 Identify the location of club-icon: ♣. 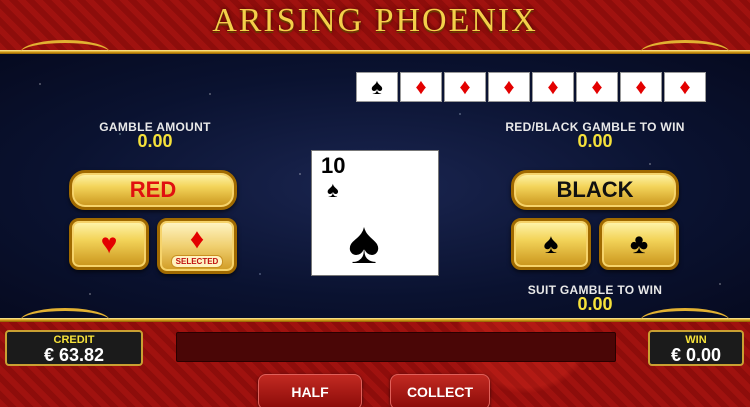
(639, 243).